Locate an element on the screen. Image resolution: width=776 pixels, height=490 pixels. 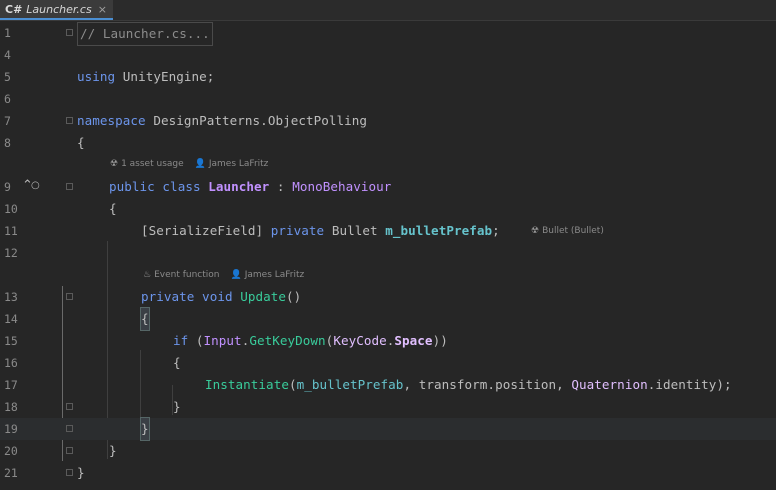
keyword: private is located at coordinates (297, 230).